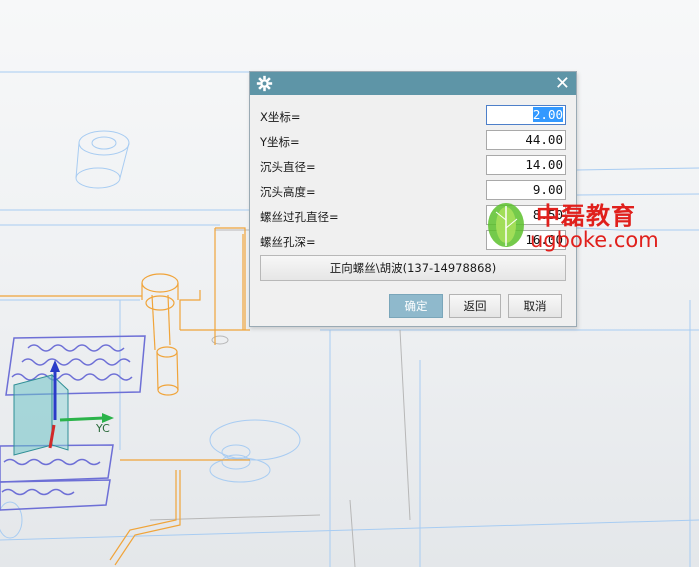 This screenshot has width=699, height=567. I want to click on x-coordinate-row: X坐标= 2.00, so click(413, 116).